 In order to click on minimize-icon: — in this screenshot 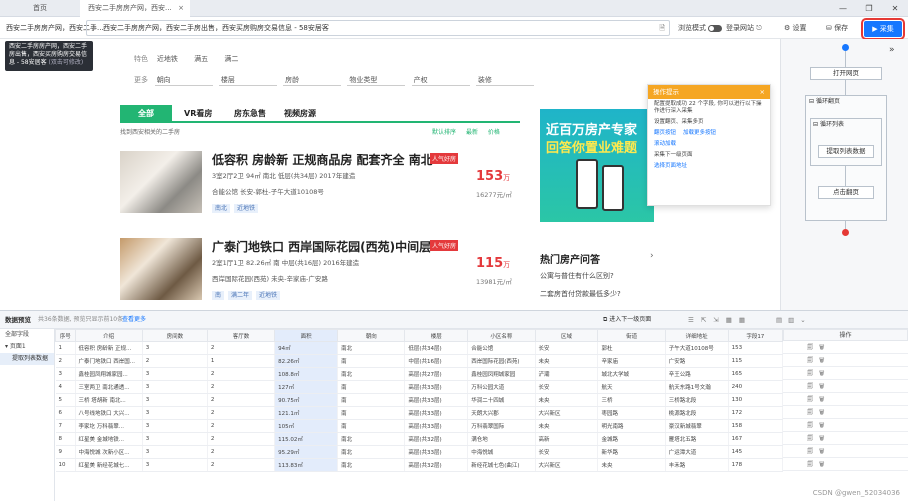, I will do `click(843, 8)`.